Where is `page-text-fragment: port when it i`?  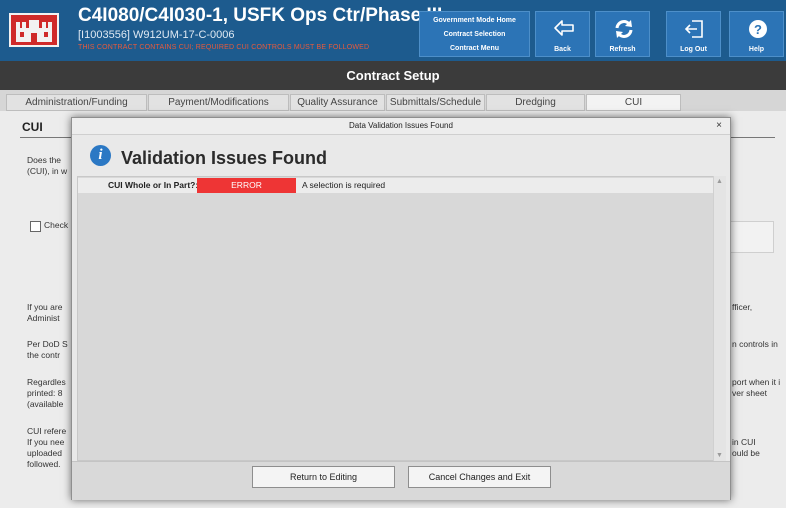 page-text-fragment: port when it i is located at coordinates (756, 382).